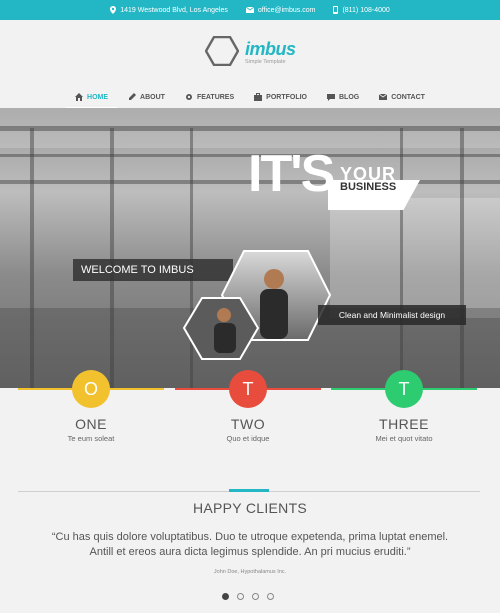 This screenshot has height=613, width=500. I want to click on hero-title: IT'S, so click(291, 174).